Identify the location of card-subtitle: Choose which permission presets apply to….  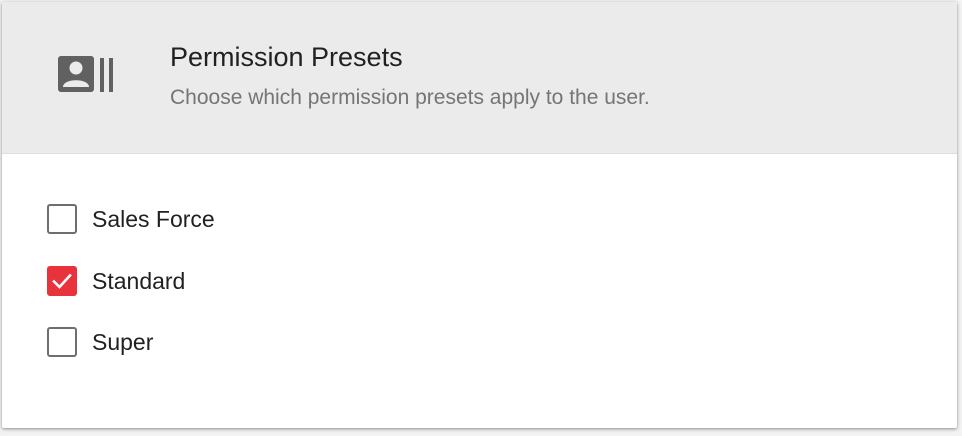
(410, 97).